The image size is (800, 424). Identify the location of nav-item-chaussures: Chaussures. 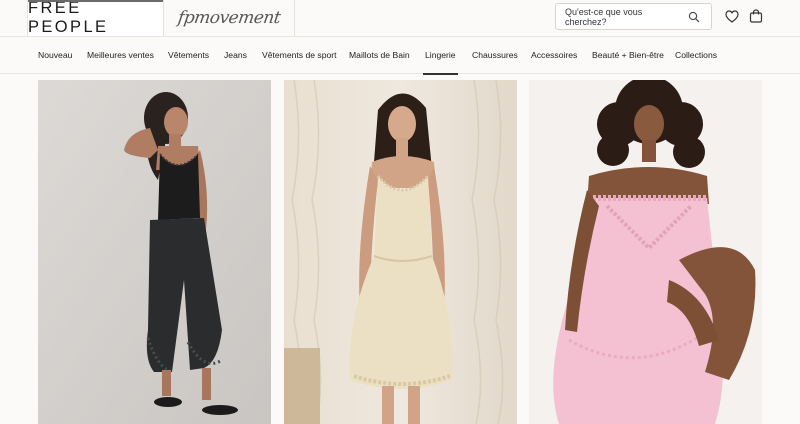
(495, 55).